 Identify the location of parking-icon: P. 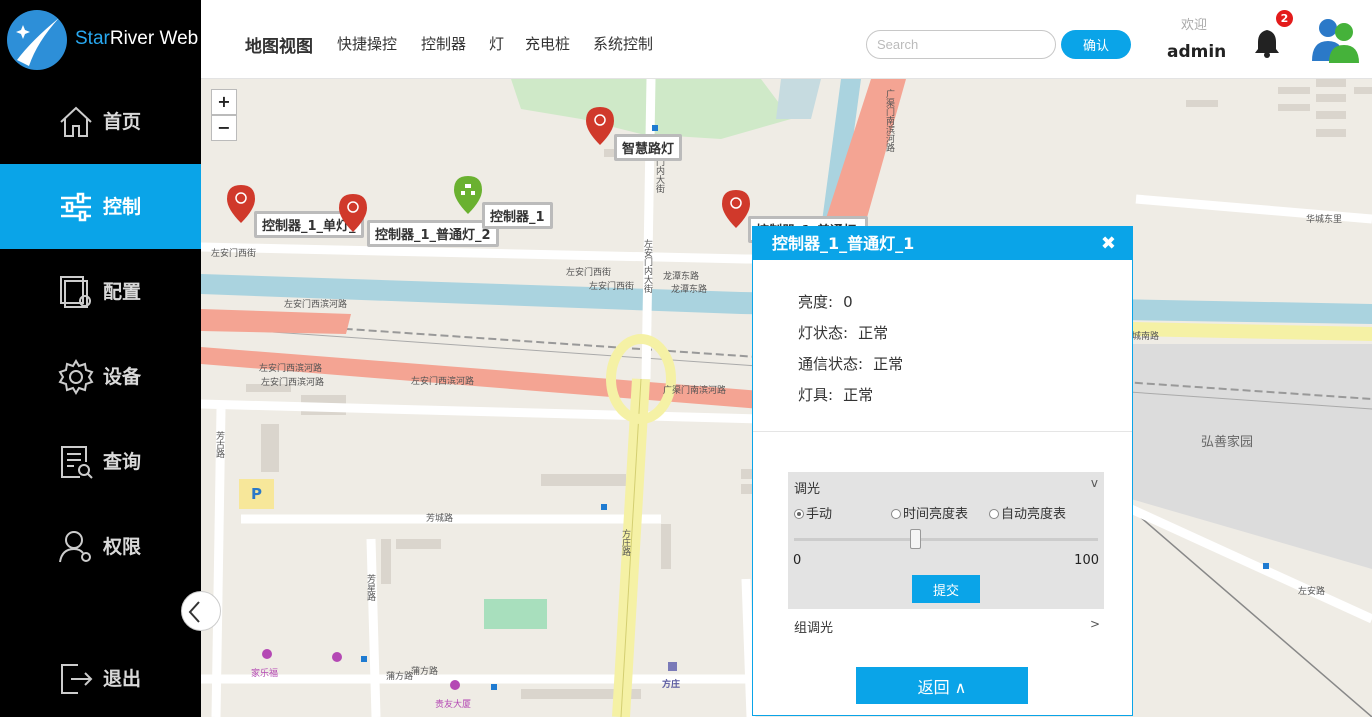
(256, 494).